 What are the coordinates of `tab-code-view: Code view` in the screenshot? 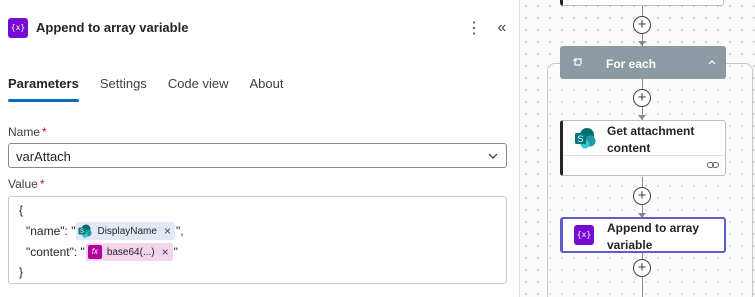 It's located at (198, 89).